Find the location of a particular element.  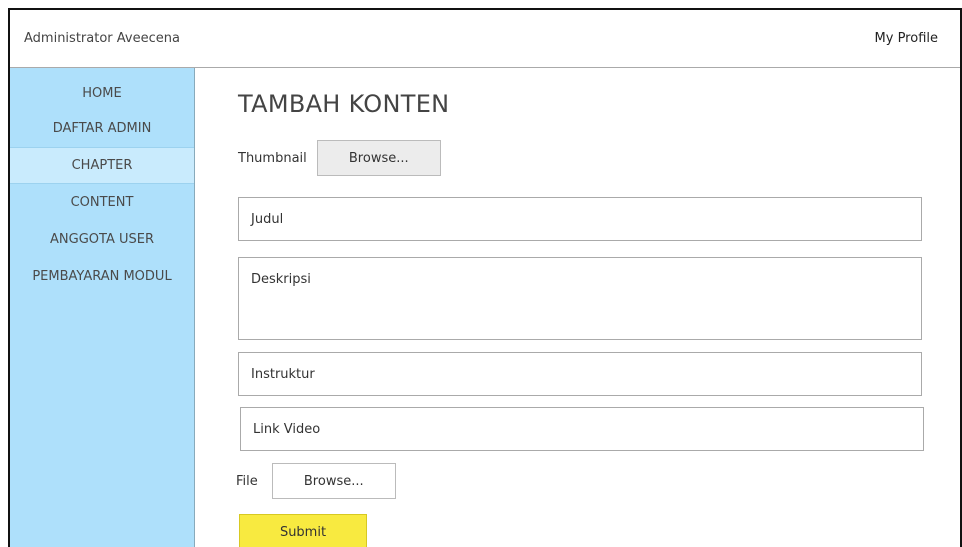

brand-title: Administrator Aveecena is located at coordinates (102, 38).